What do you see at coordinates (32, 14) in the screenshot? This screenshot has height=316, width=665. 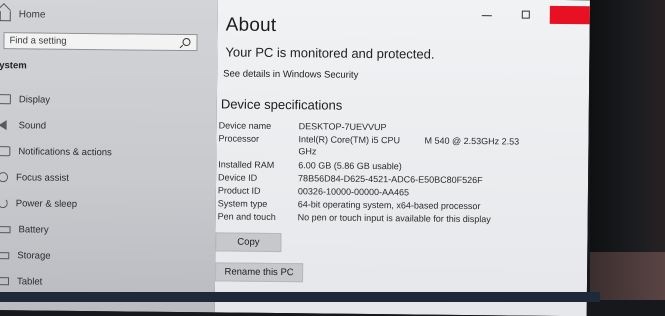 I see `home-label: Home` at bounding box center [32, 14].